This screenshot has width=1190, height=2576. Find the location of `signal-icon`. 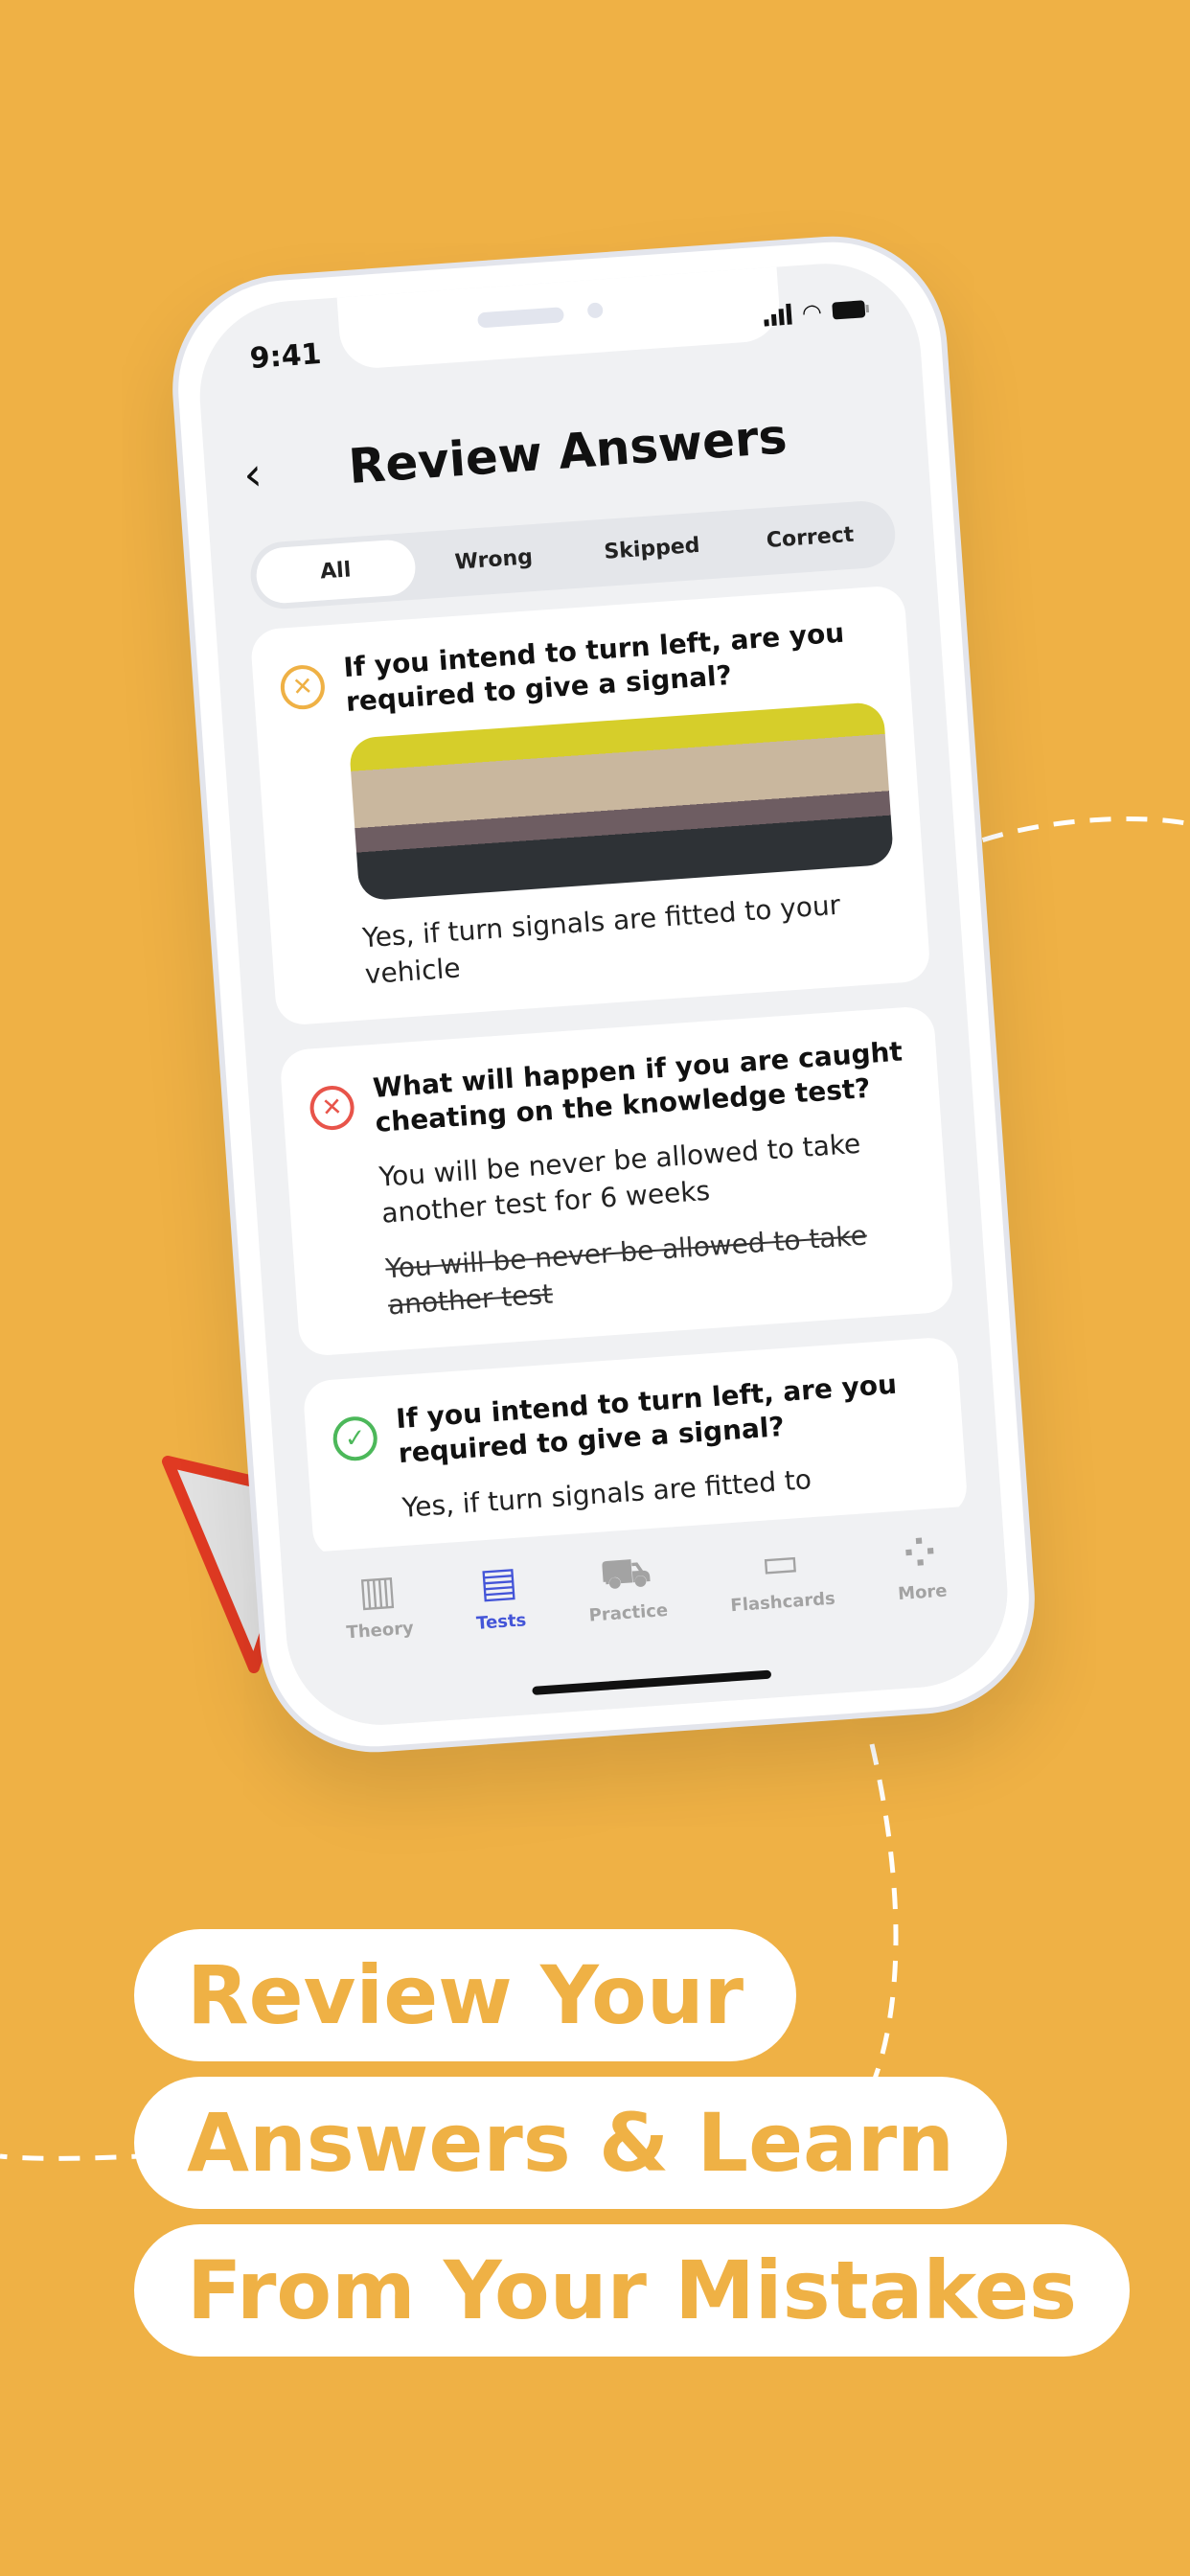

signal-icon is located at coordinates (778, 315).